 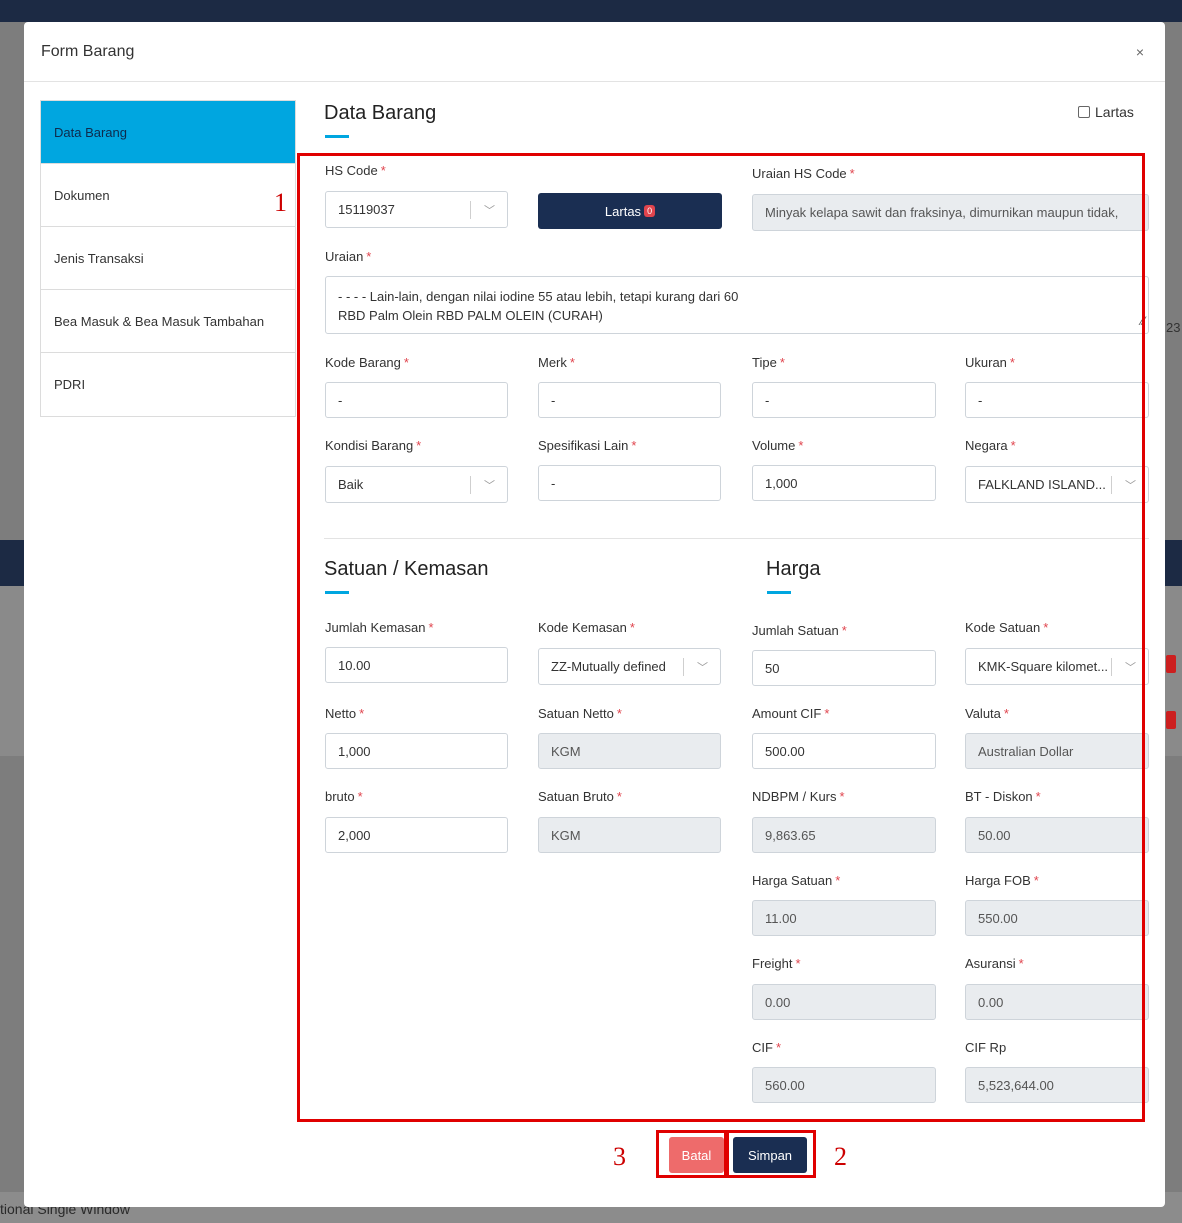 What do you see at coordinates (168, 384) in the screenshot?
I see `nav-item-pdri: PDRI` at bounding box center [168, 384].